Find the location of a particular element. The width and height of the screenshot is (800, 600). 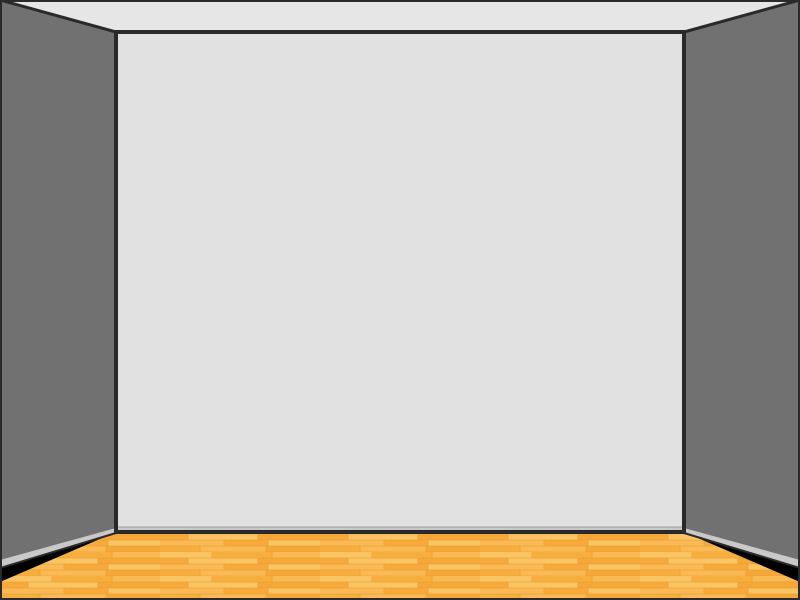

right-wall is located at coordinates (742, 284).